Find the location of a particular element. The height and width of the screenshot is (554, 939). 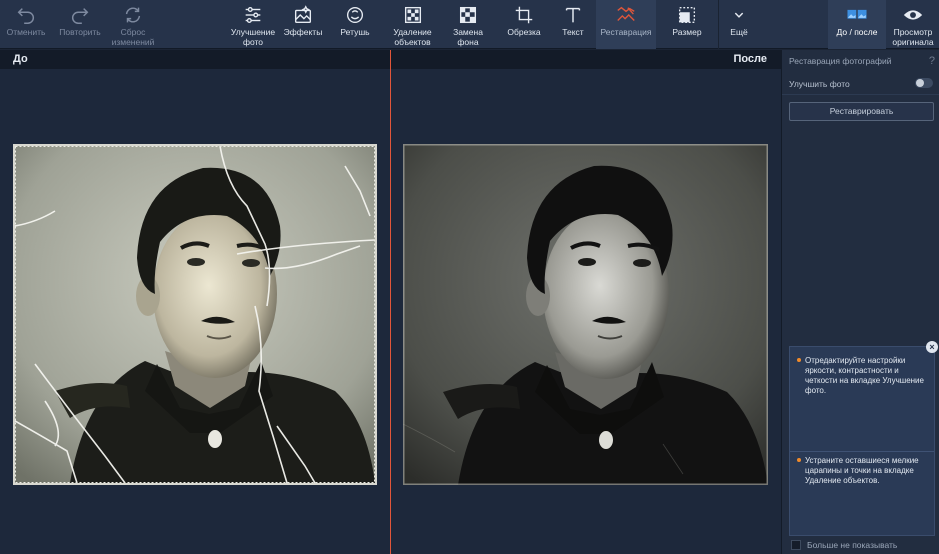

tab-crop: Обрезка is located at coordinates (524, 24).